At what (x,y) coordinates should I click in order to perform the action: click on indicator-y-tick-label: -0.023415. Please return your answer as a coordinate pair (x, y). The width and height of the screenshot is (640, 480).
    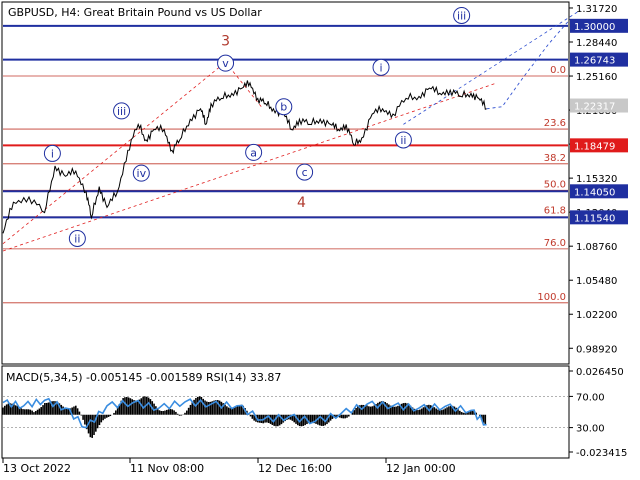
    Looking at the image, I should click on (601, 453).